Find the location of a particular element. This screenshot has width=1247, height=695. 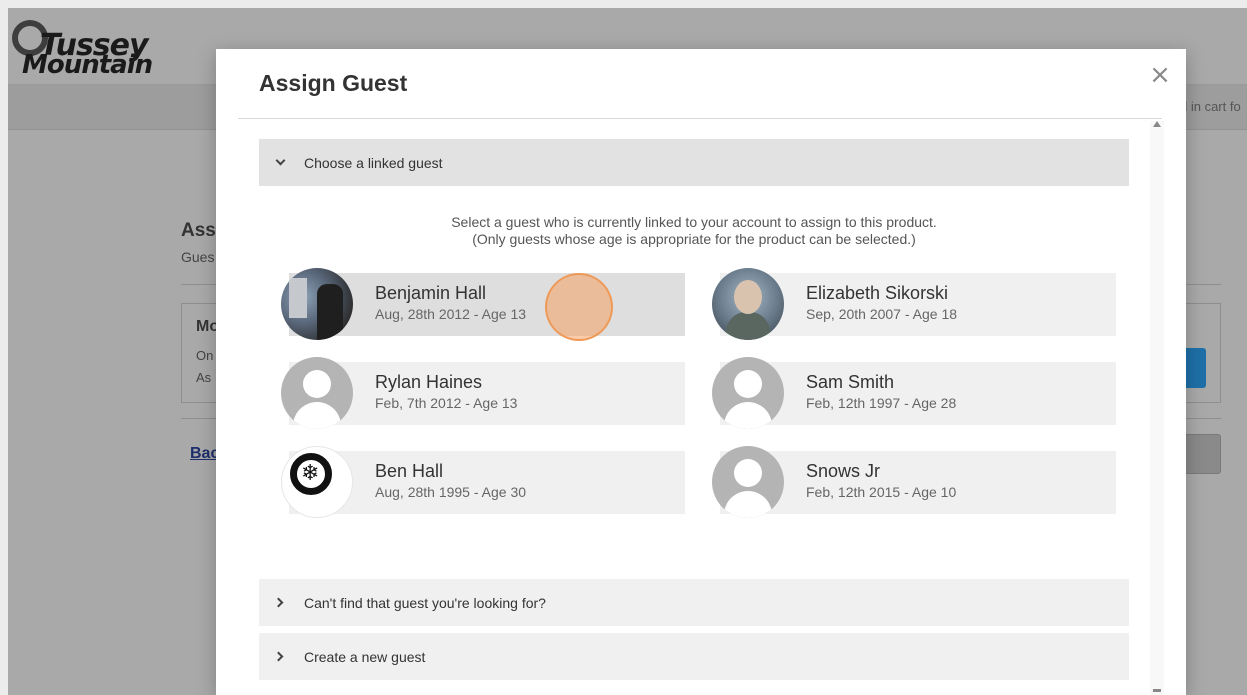

guest-name: Benjamin Hall is located at coordinates (431, 293).